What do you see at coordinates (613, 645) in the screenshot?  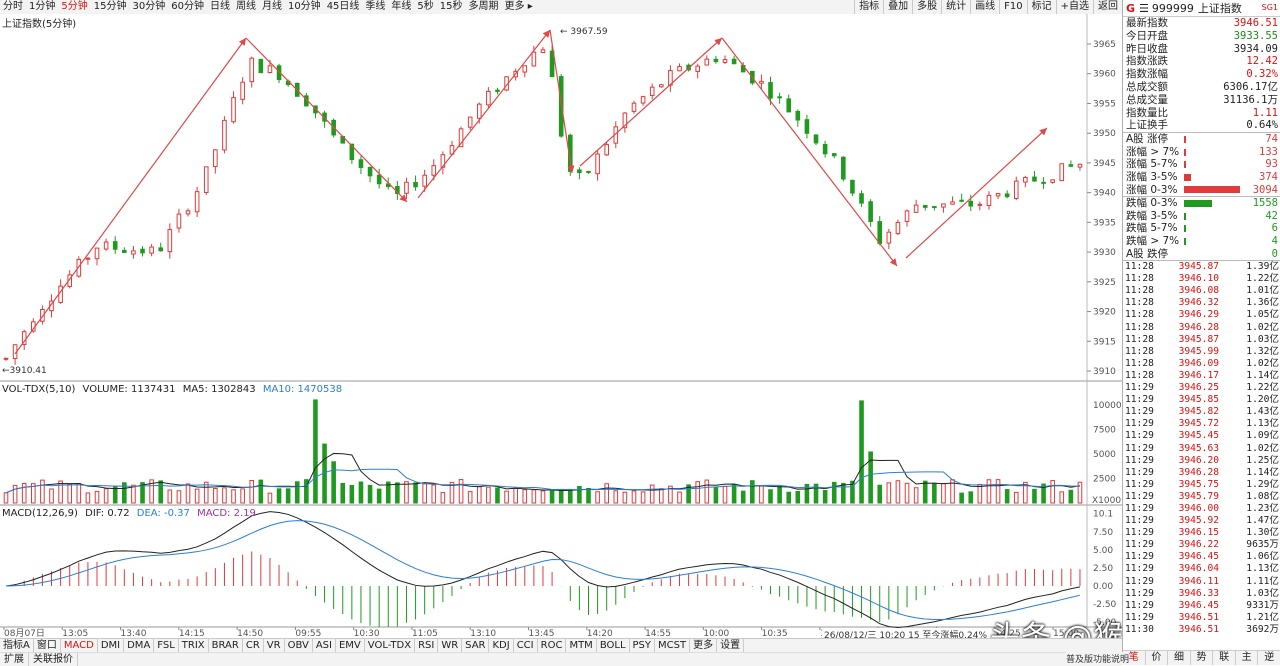 I see `indicator-tab: BOLL` at bounding box center [613, 645].